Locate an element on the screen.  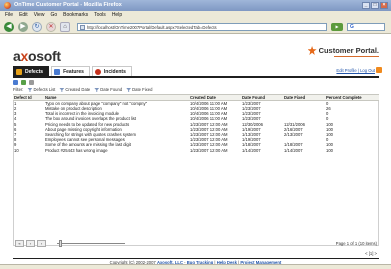
menu-tools: Tools is located at coordinates (100, 15).